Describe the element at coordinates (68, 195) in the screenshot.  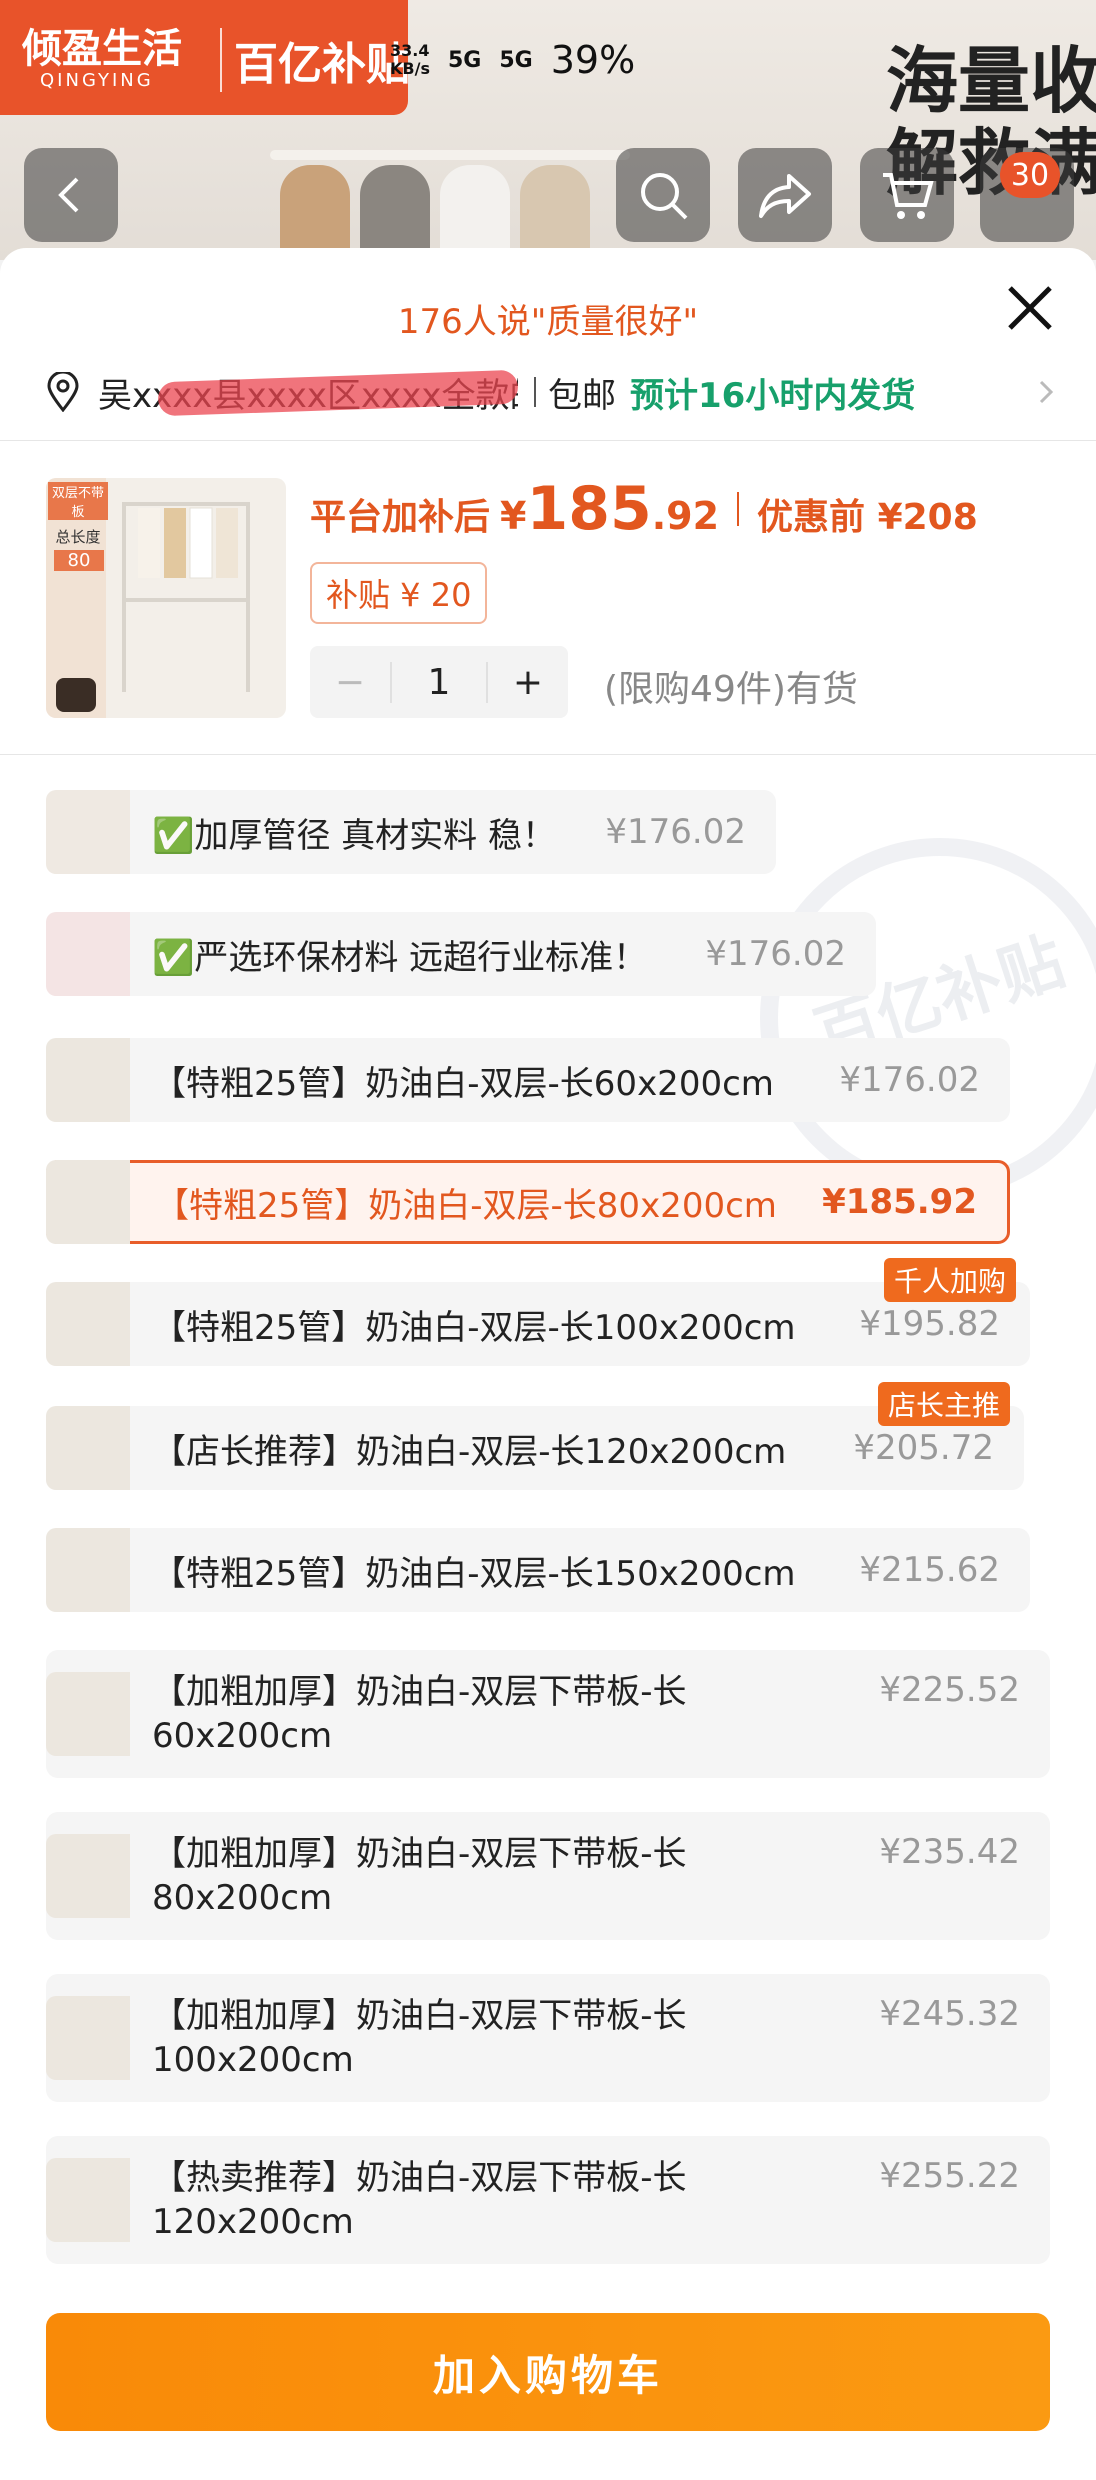
I see `back-icon` at that location.